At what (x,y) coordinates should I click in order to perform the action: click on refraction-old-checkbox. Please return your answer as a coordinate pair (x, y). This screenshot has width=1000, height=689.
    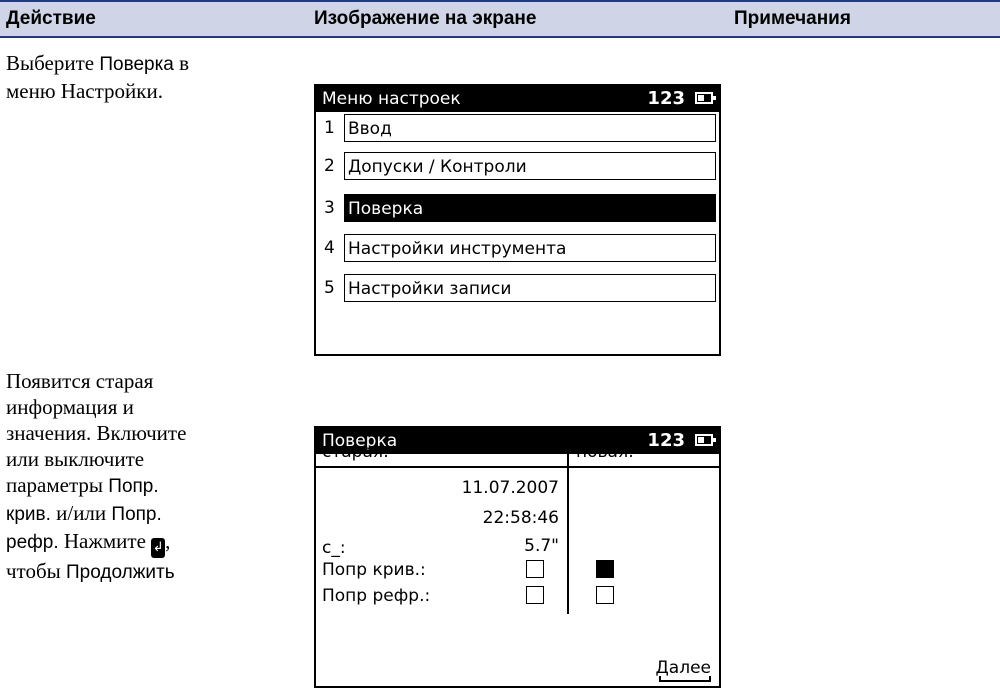
    Looking at the image, I should click on (535, 595).